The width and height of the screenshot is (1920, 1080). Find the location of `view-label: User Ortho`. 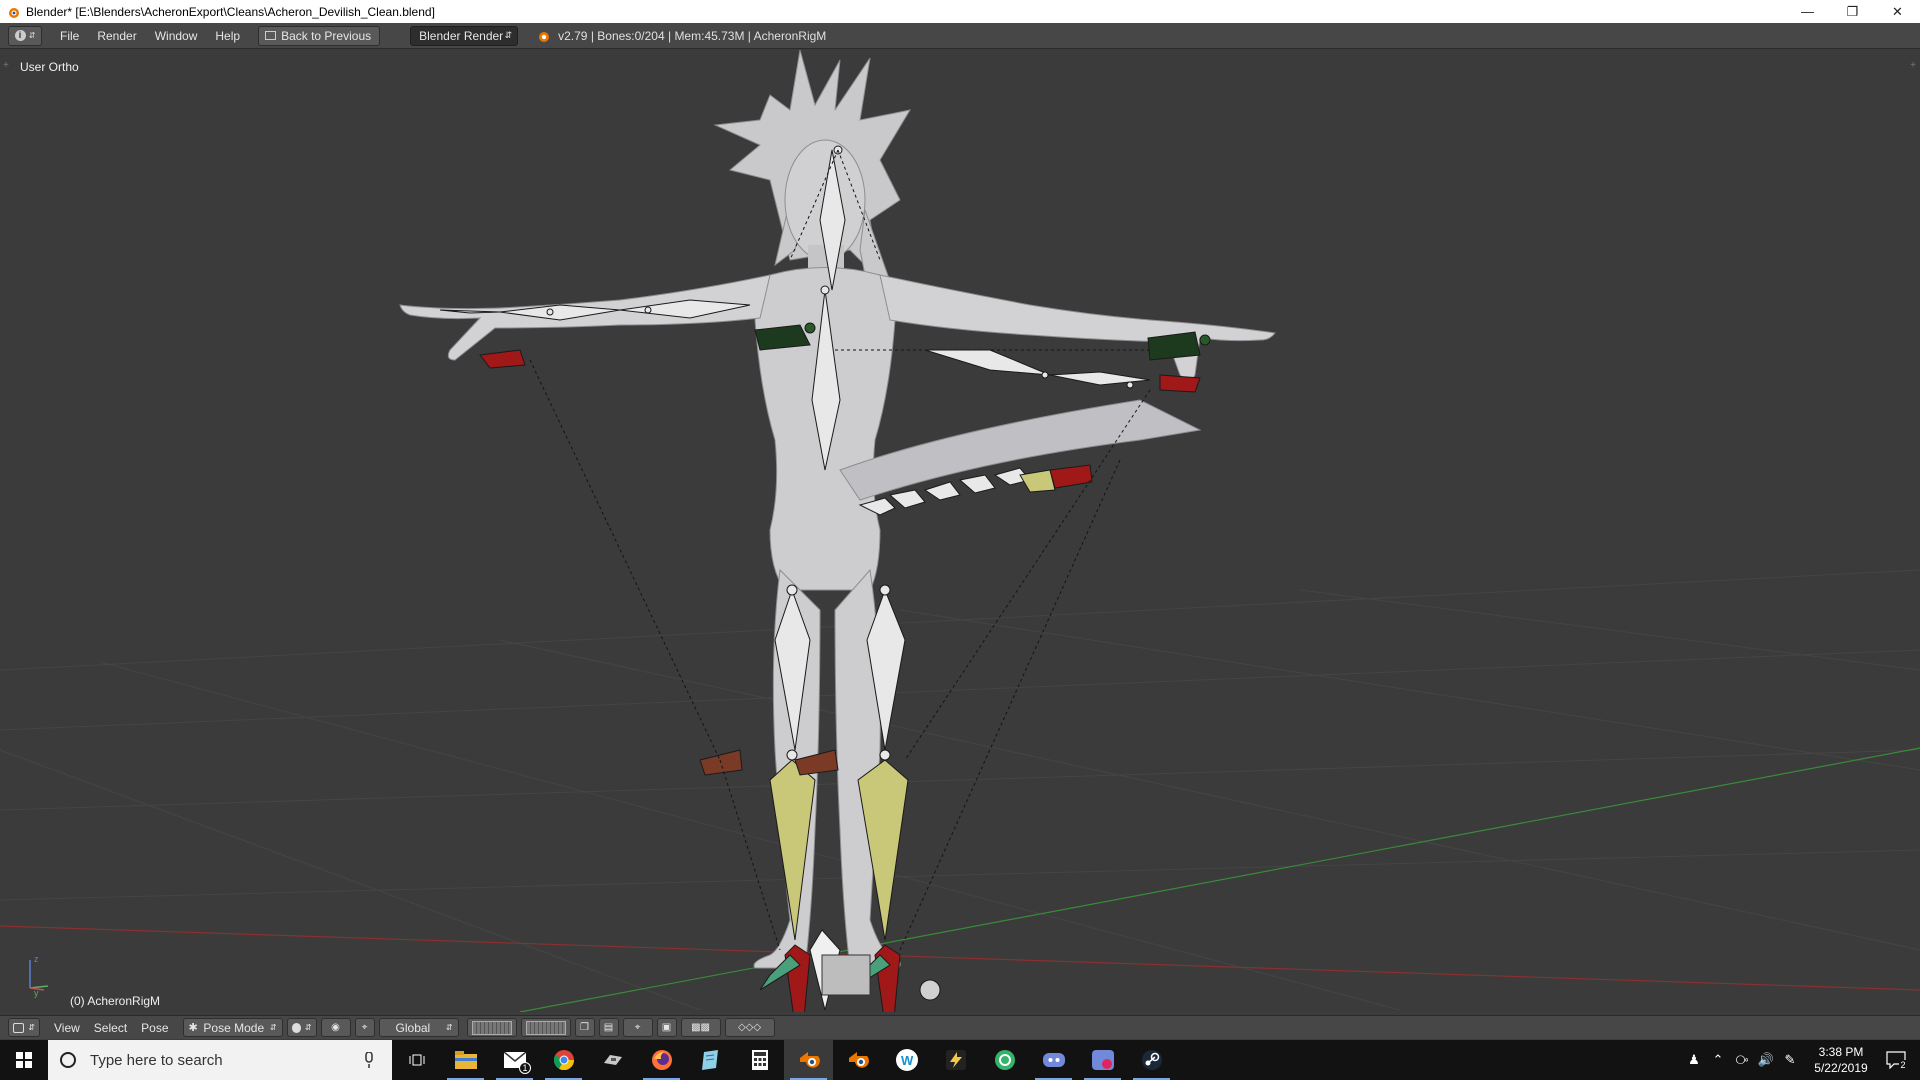

view-label: User Ortho is located at coordinates (49, 67).